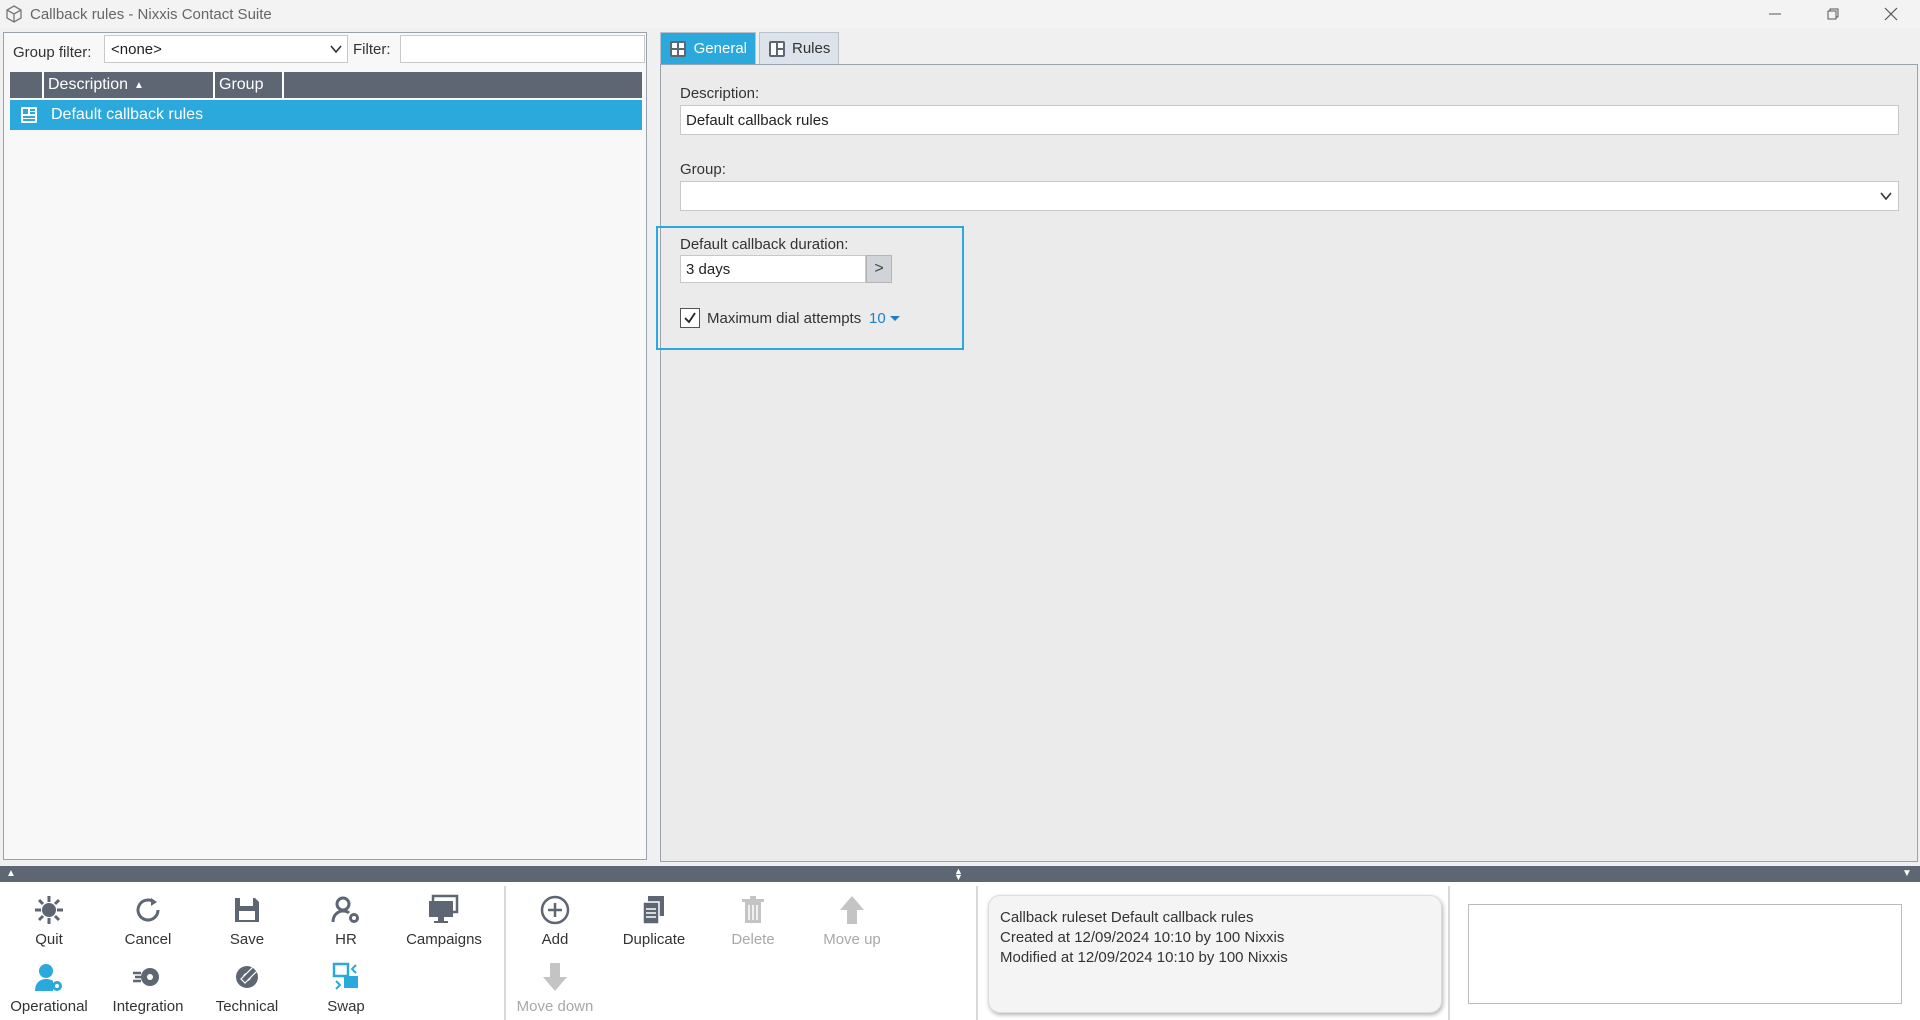 This screenshot has height=1020, width=1920. I want to click on close-button, so click(1891, 14).